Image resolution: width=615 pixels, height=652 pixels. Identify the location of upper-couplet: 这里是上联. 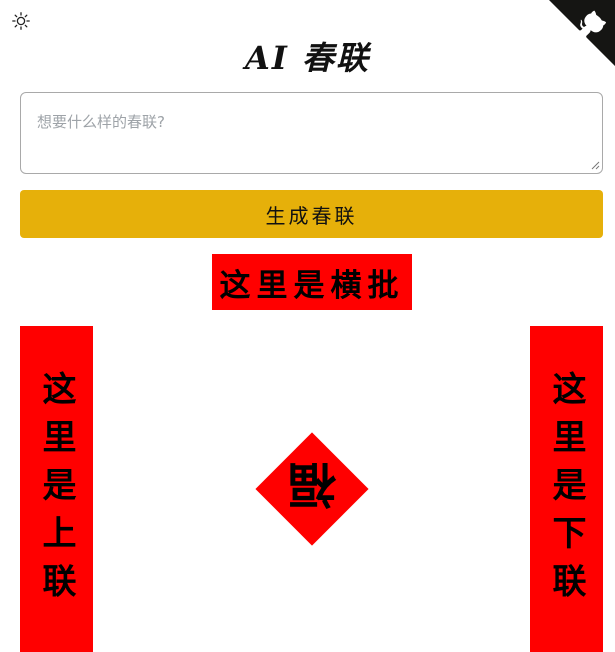
(56, 489).